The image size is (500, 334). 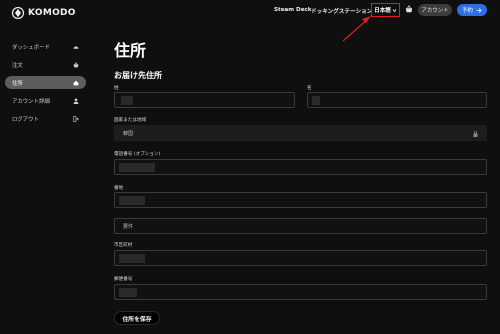 I want to click on sidebar-item-orders: 注文, so click(x=45, y=64).